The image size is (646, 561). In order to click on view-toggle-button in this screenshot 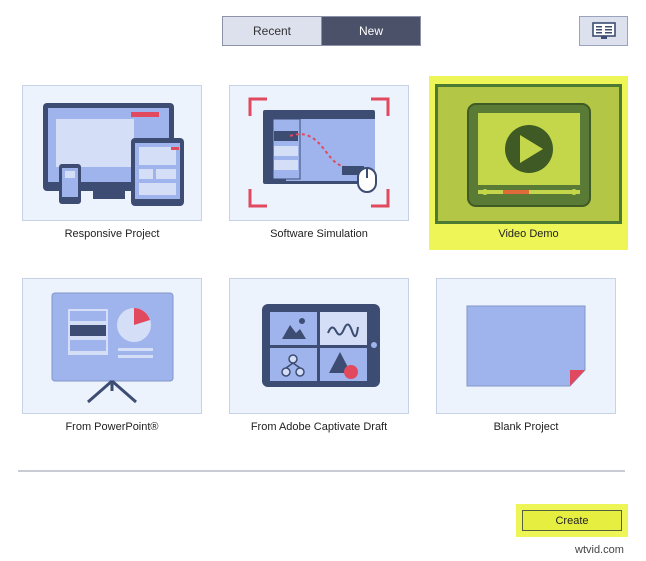, I will do `click(603, 31)`.